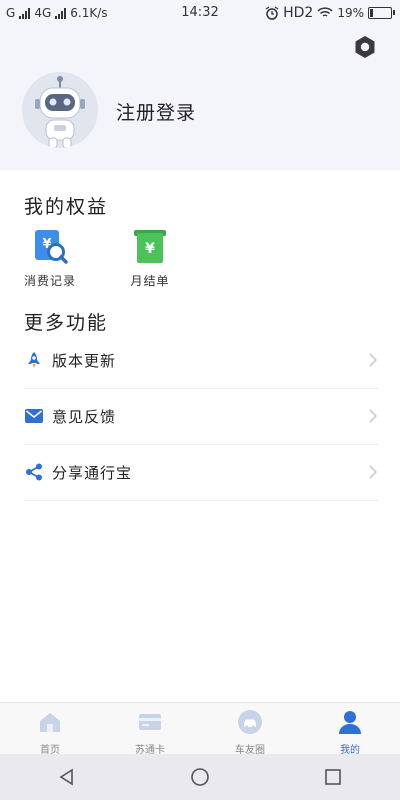 The image size is (400, 800). I want to click on share-icon, so click(34, 472).